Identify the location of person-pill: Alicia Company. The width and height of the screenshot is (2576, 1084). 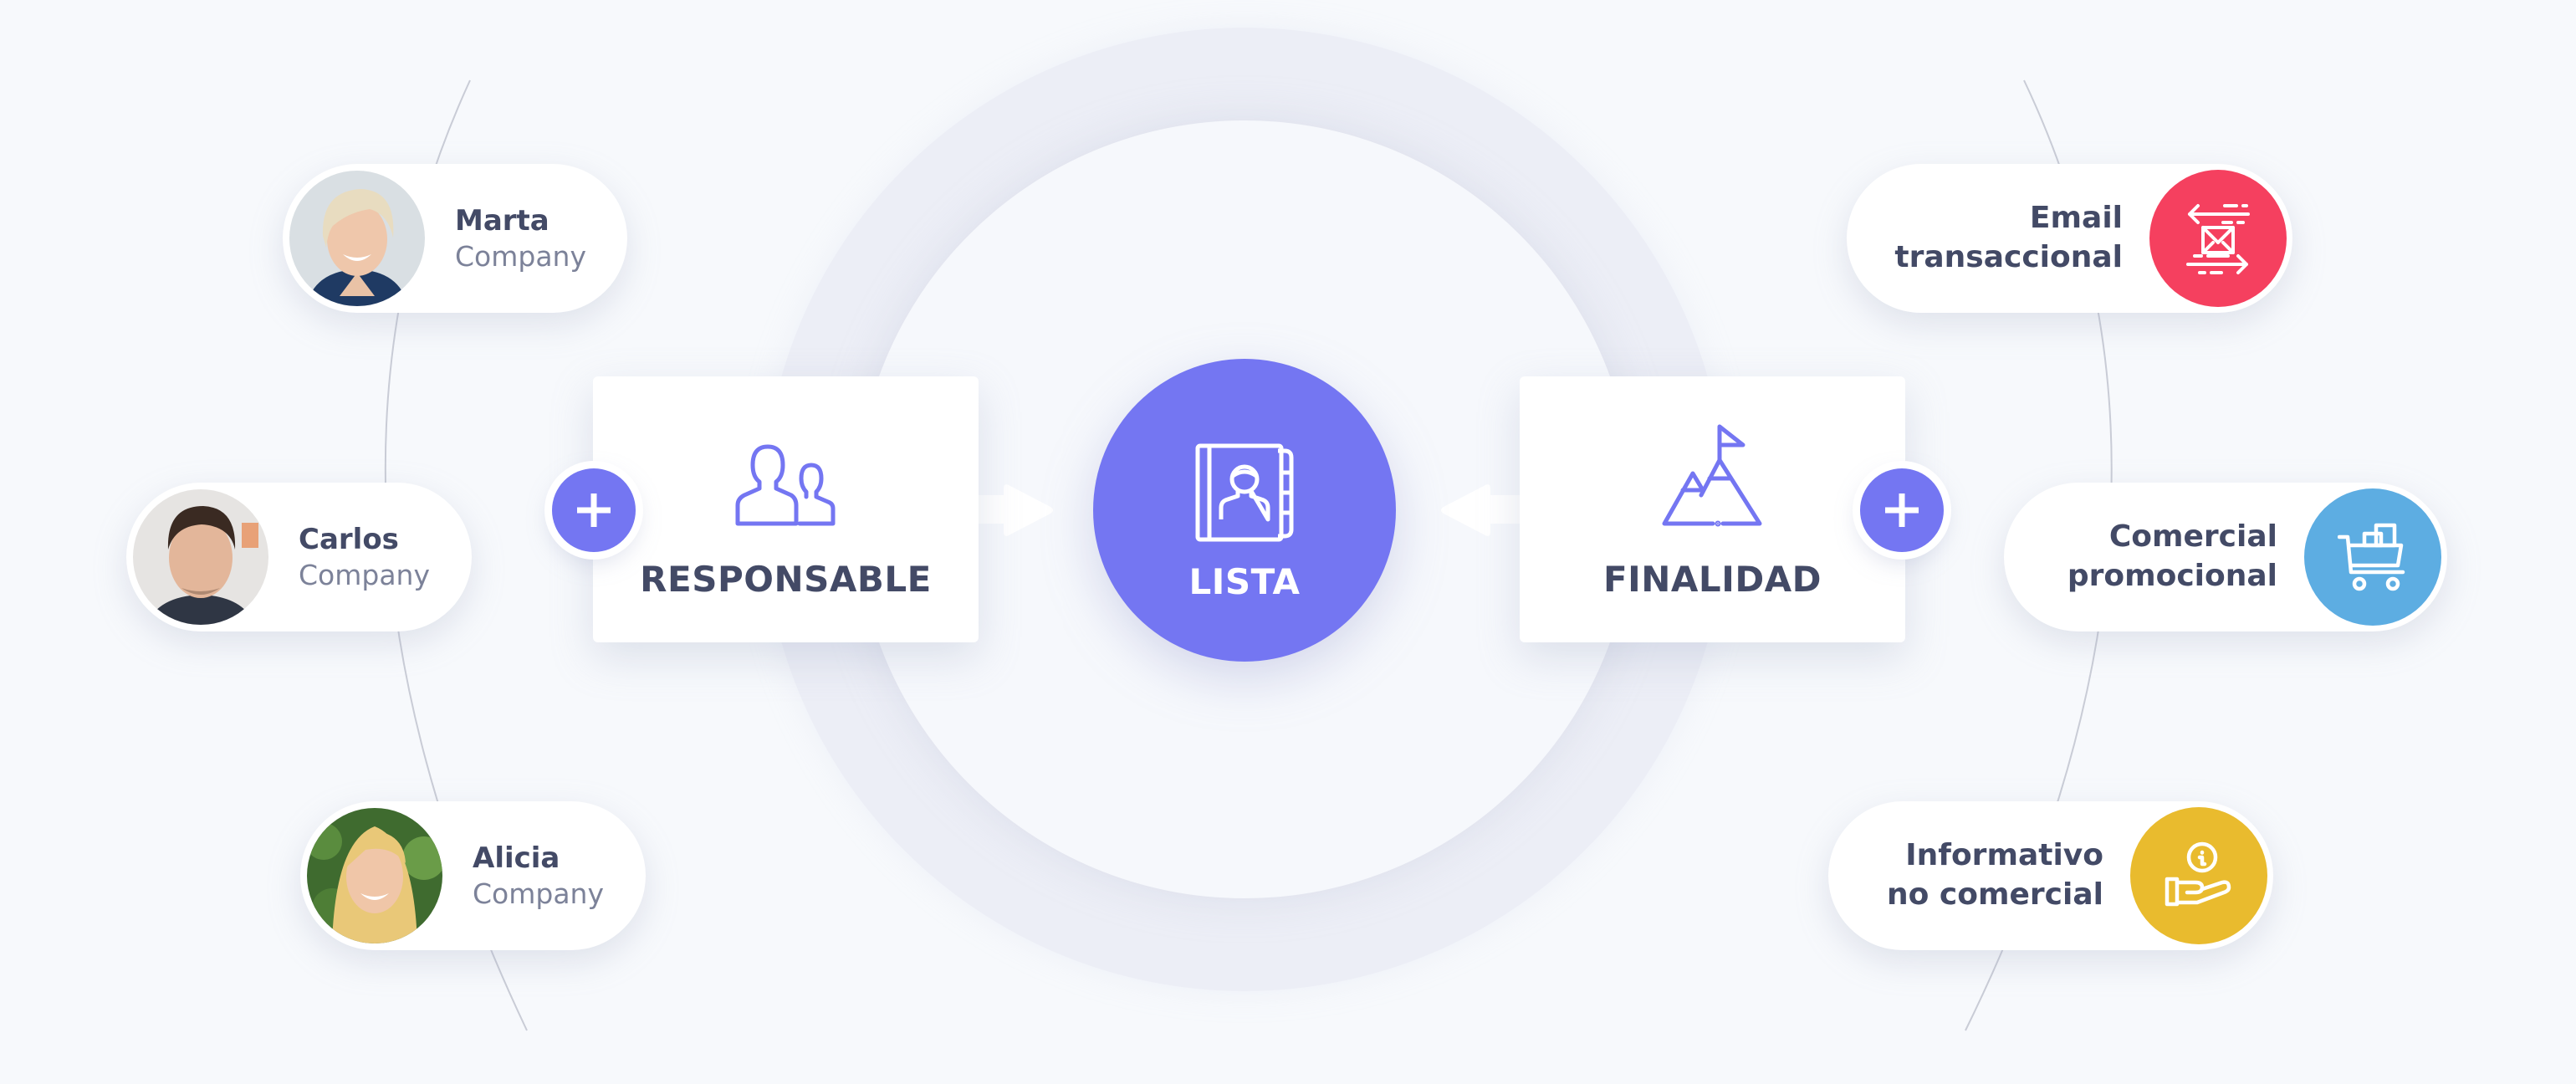
(473, 876).